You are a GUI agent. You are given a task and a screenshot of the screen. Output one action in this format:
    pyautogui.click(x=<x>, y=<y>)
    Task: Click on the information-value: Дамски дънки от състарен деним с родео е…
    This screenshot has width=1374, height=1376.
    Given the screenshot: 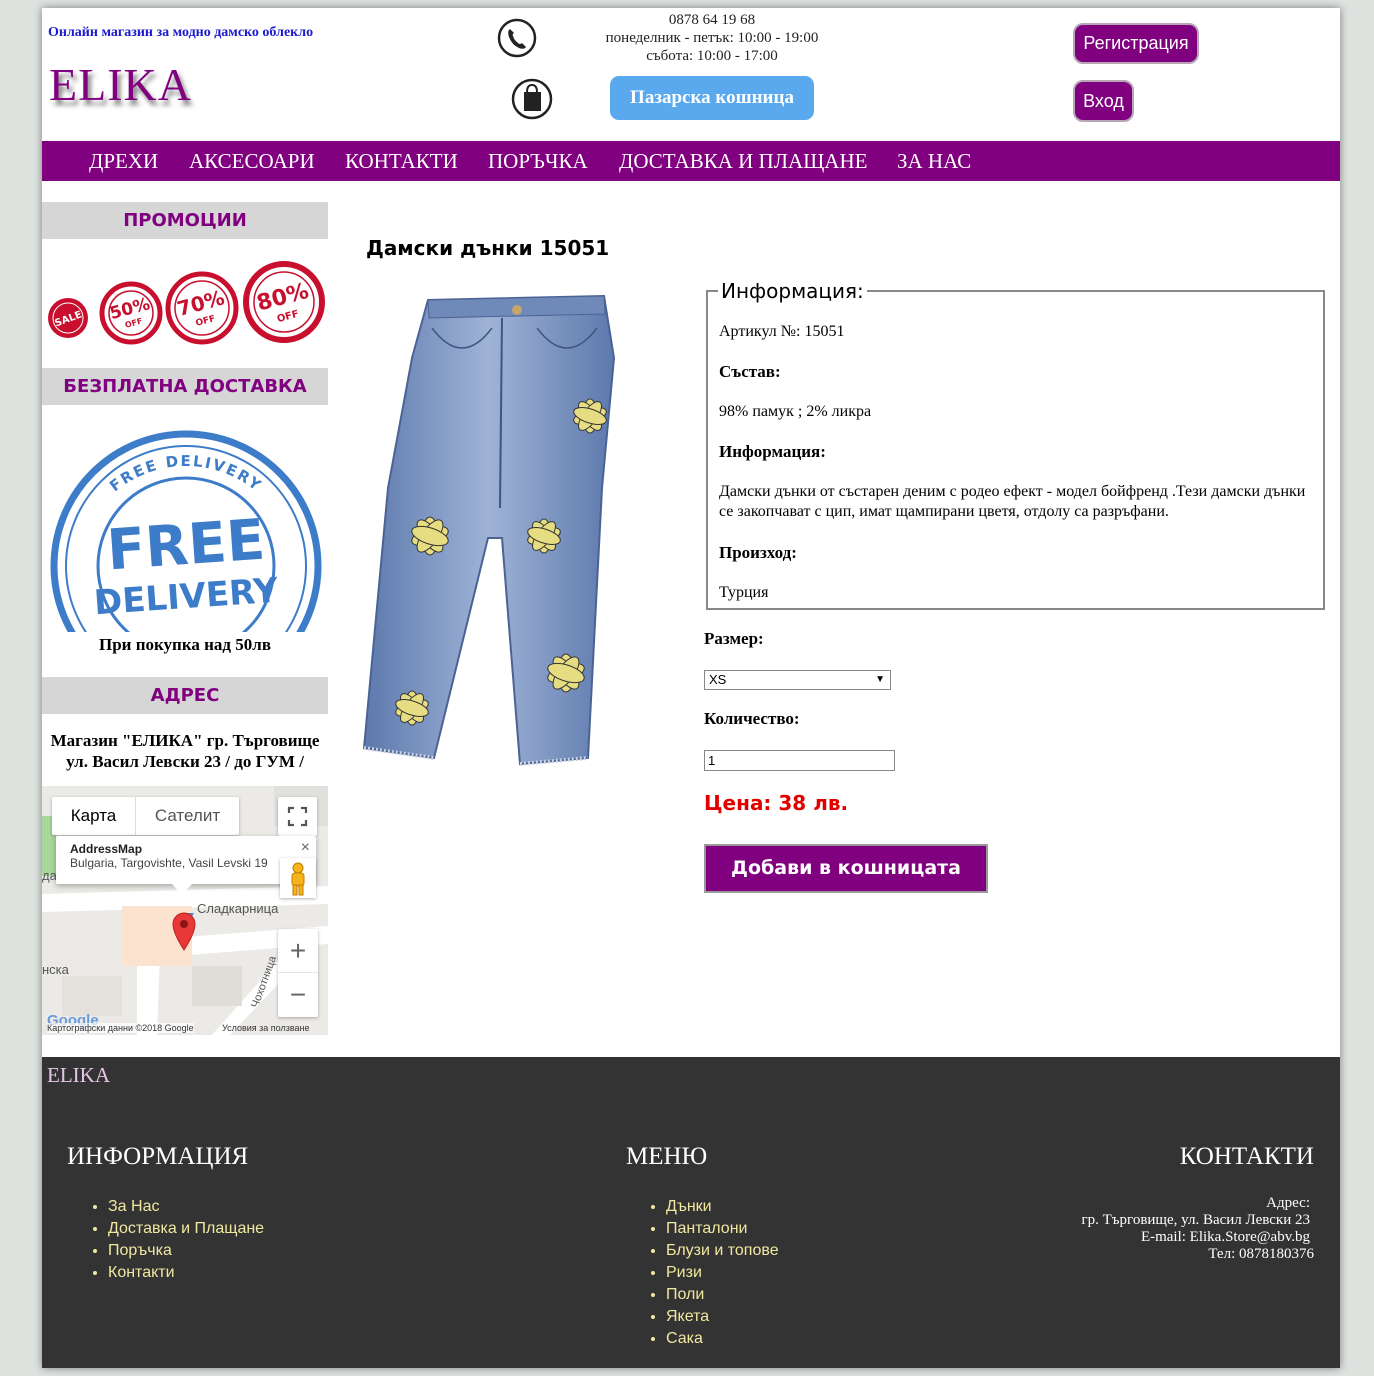 What is the action you would take?
    pyautogui.click(x=1012, y=501)
    